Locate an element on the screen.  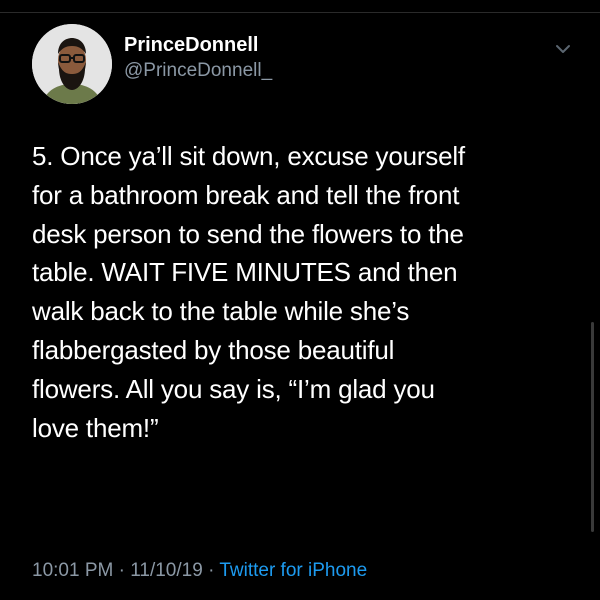
tweet-time: 10:01 PM is located at coordinates (72, 570).